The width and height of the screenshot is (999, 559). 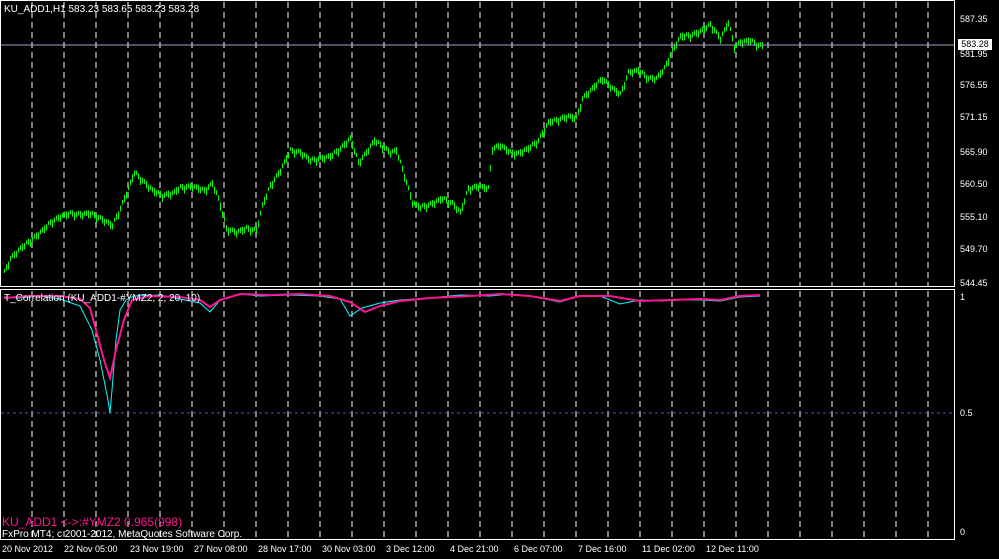 I want to click on price-label: 571.15, so click(x=974, y=117).